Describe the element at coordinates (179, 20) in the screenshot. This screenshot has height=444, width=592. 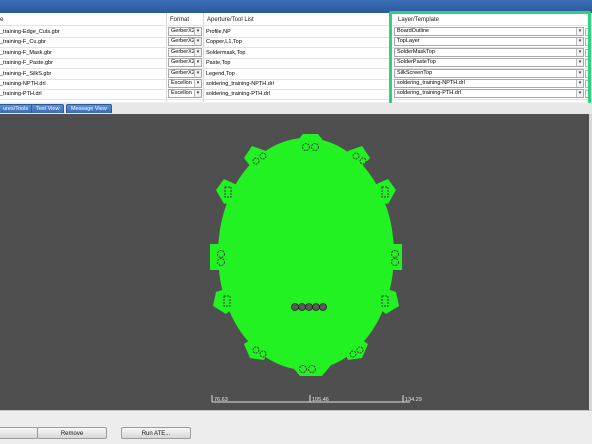
I see `header-format: Format` at that location.